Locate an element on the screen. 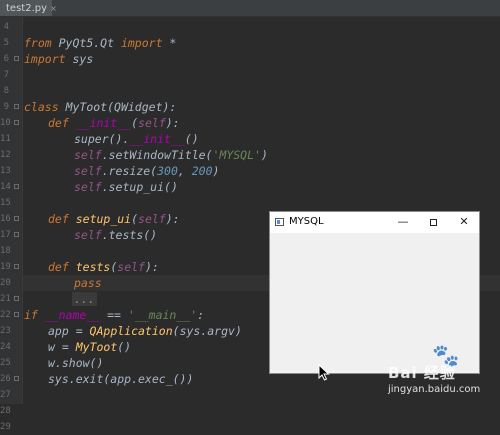 This screenshot has height=435, width=500. watermark-brand: Bai 经验 is located at coordinates (422, 373).